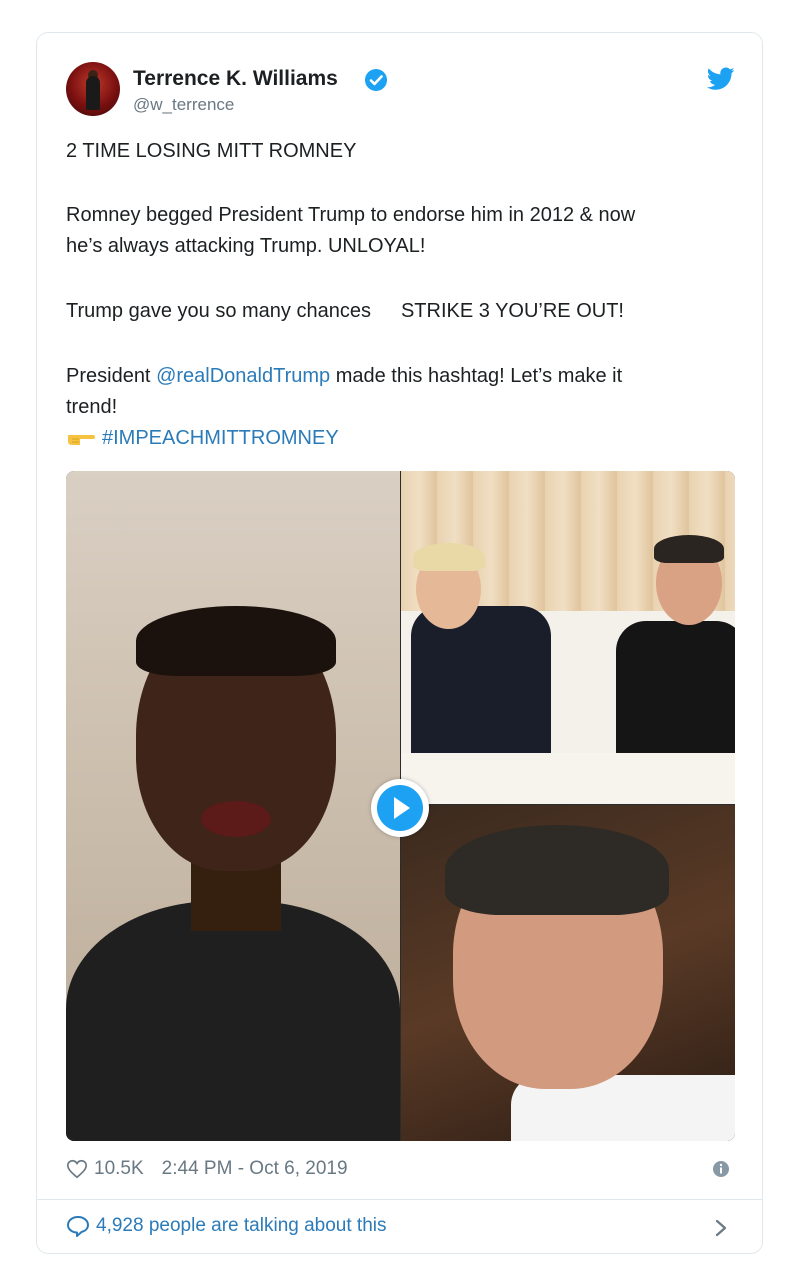 The height and width of the screenshot is (1286, 800). I want to click on tweet-text-line: 2 TIME LOSING MITT ROMNEY, so click(211, 151).